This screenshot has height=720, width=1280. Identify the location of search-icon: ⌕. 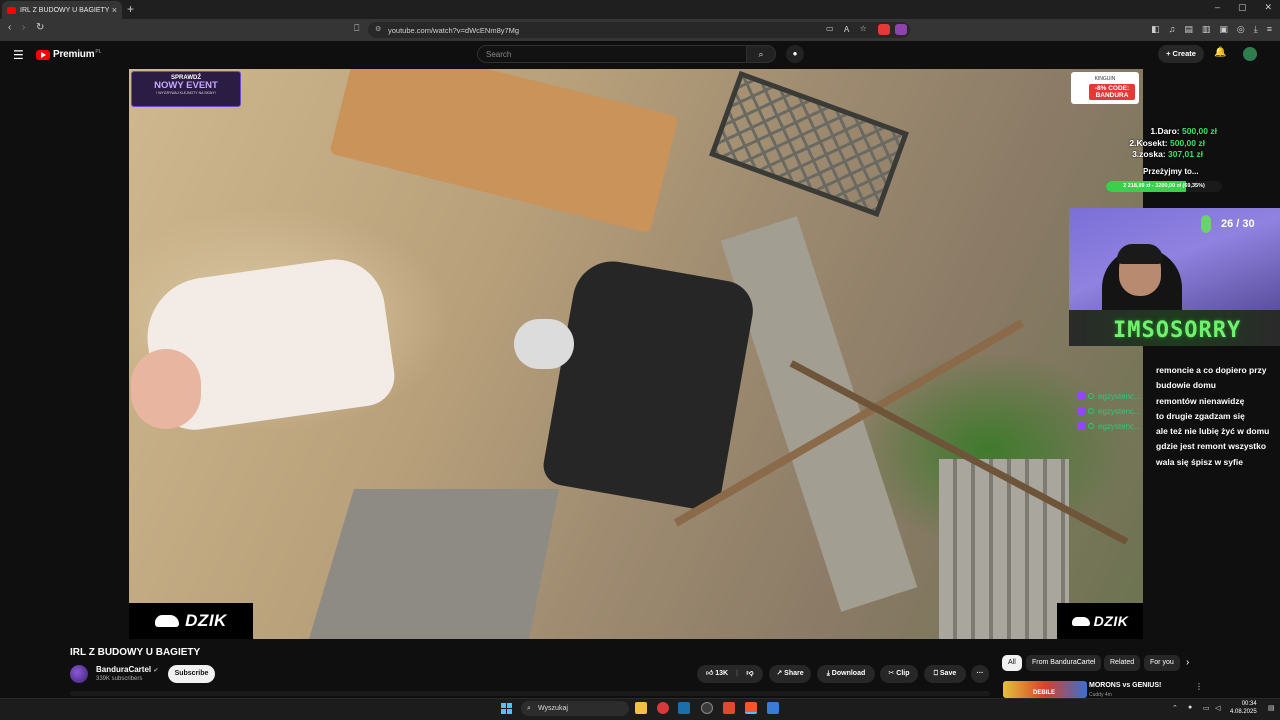
(761, 54).